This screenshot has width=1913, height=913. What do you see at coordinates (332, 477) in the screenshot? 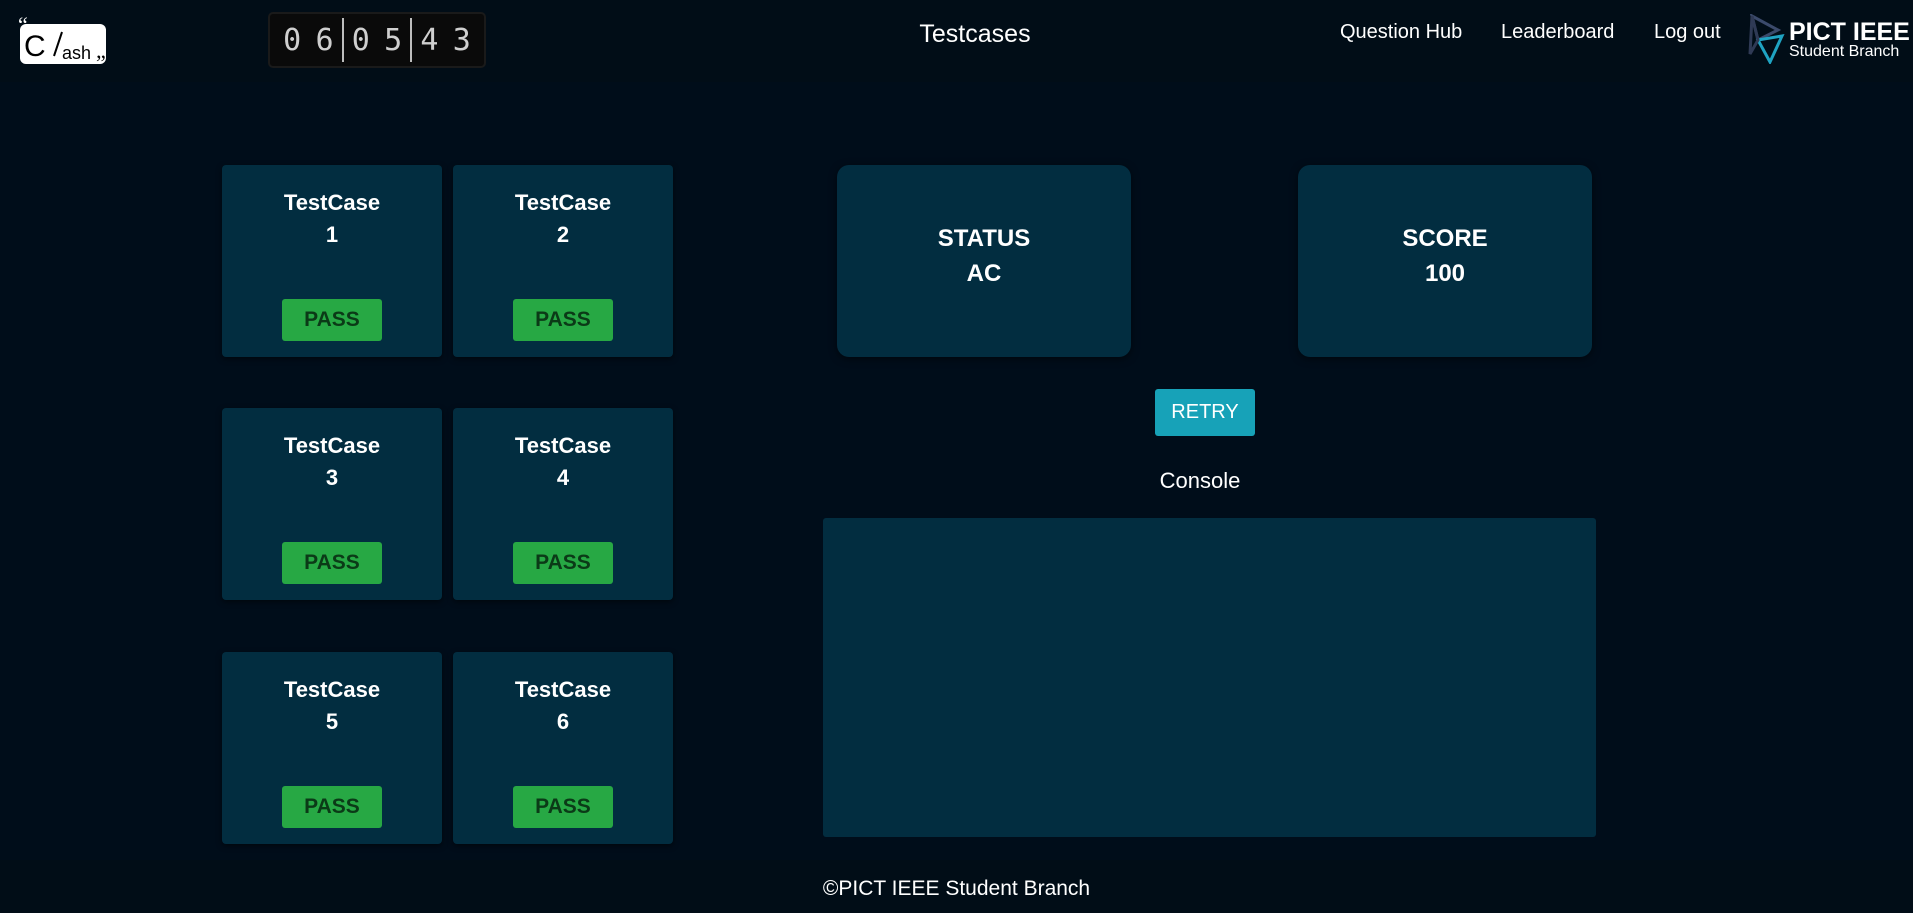
I see `testcase-number: 3` at bounding box center [332, 477].